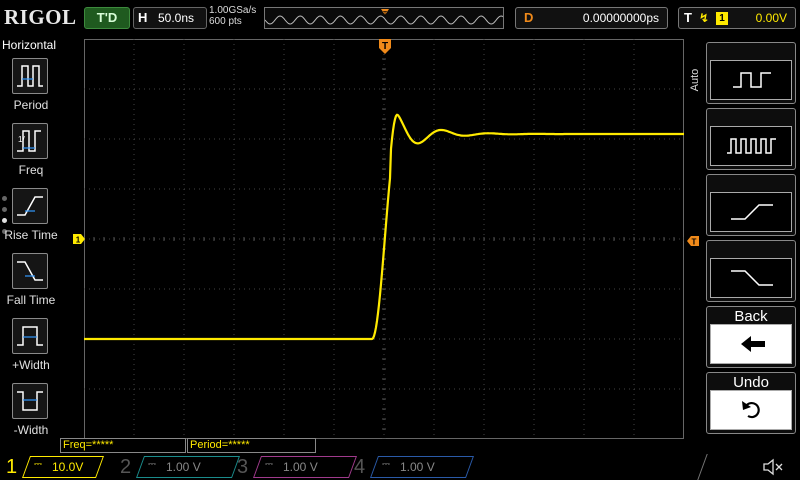 The image size is (800, 480). I want to click on rising-edge-icon, so click(751, 212).